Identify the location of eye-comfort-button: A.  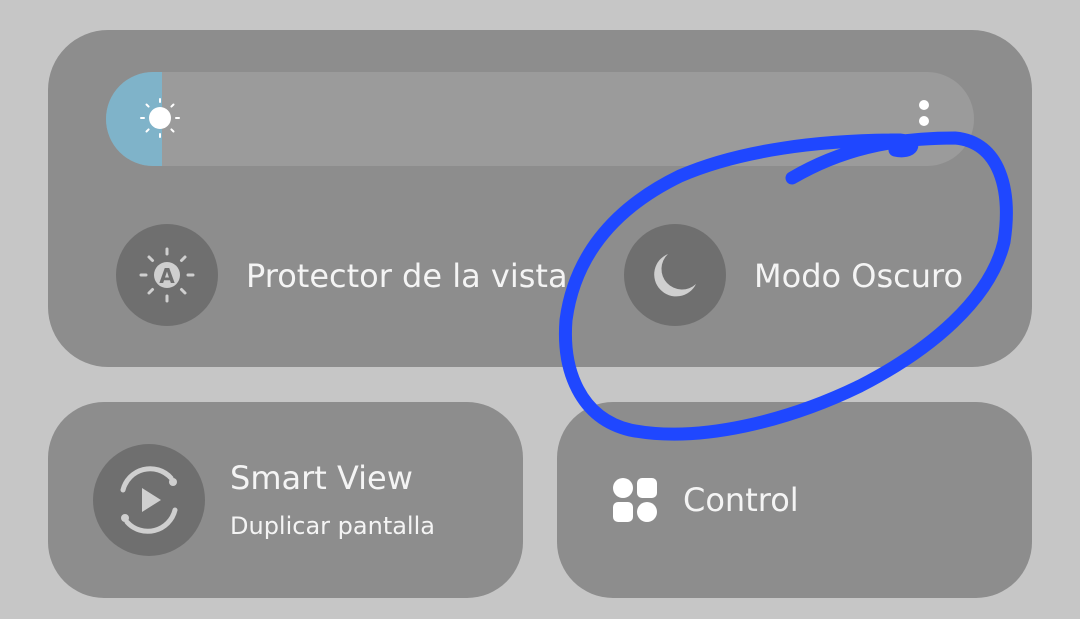
(167, 275).